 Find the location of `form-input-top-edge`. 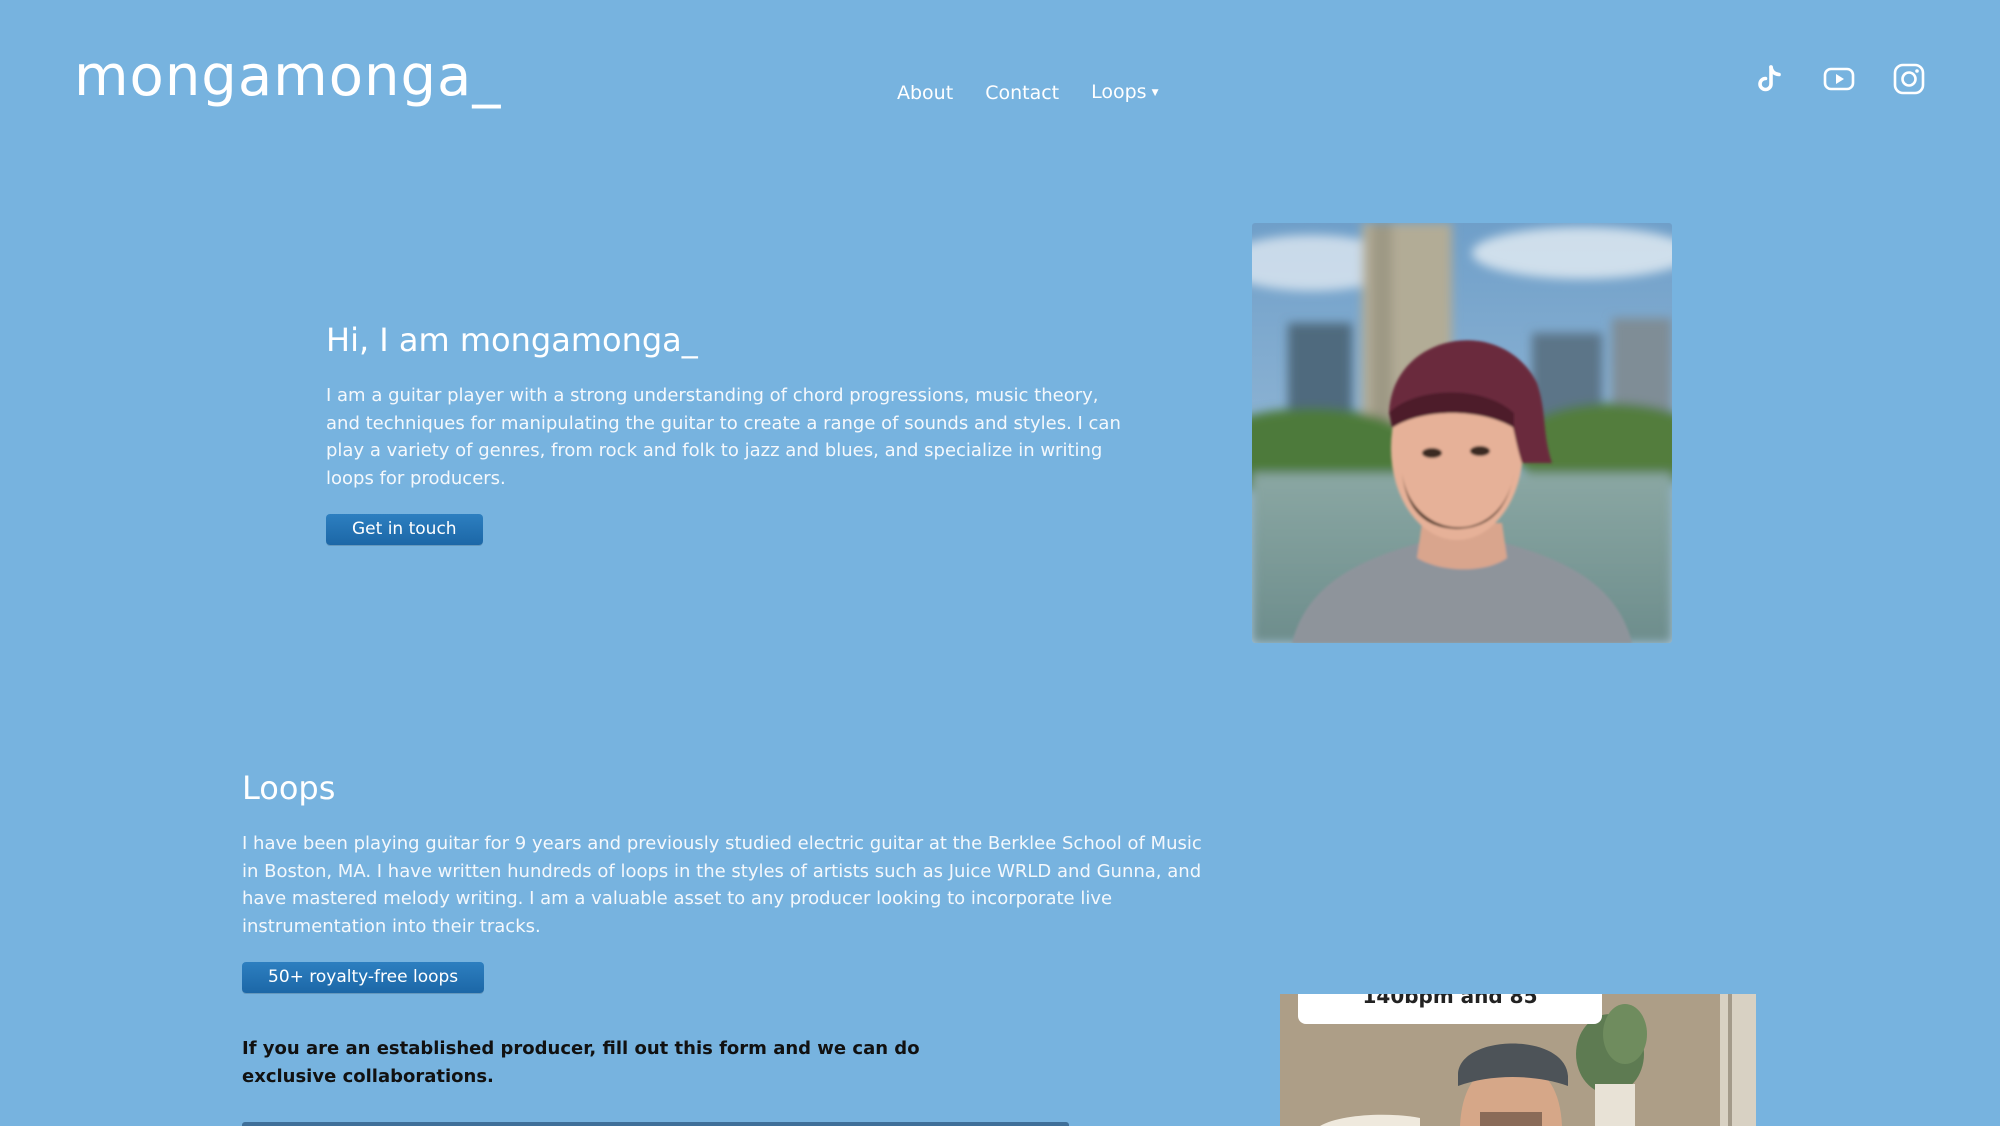

form-input-top-edge is located at coordinates (655, 1124).